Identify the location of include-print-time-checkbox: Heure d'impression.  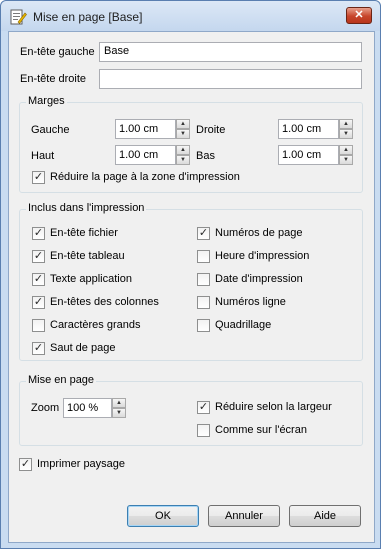
(272, 257).